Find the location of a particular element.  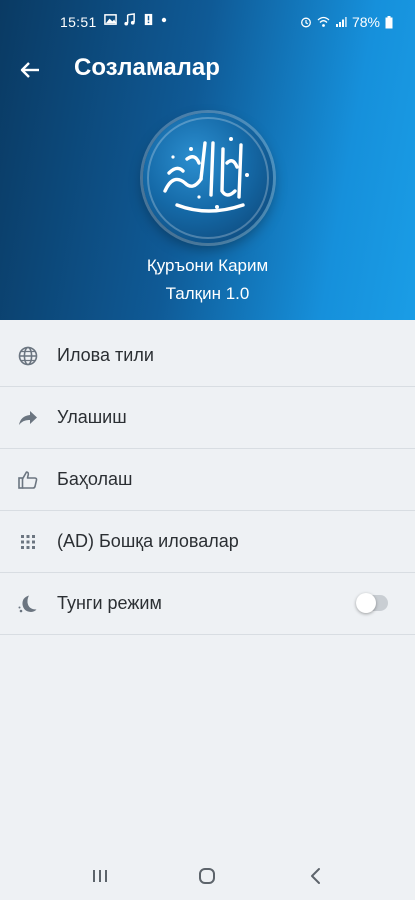

menu-label: Тунги режим is located at coordinates (109, 603).